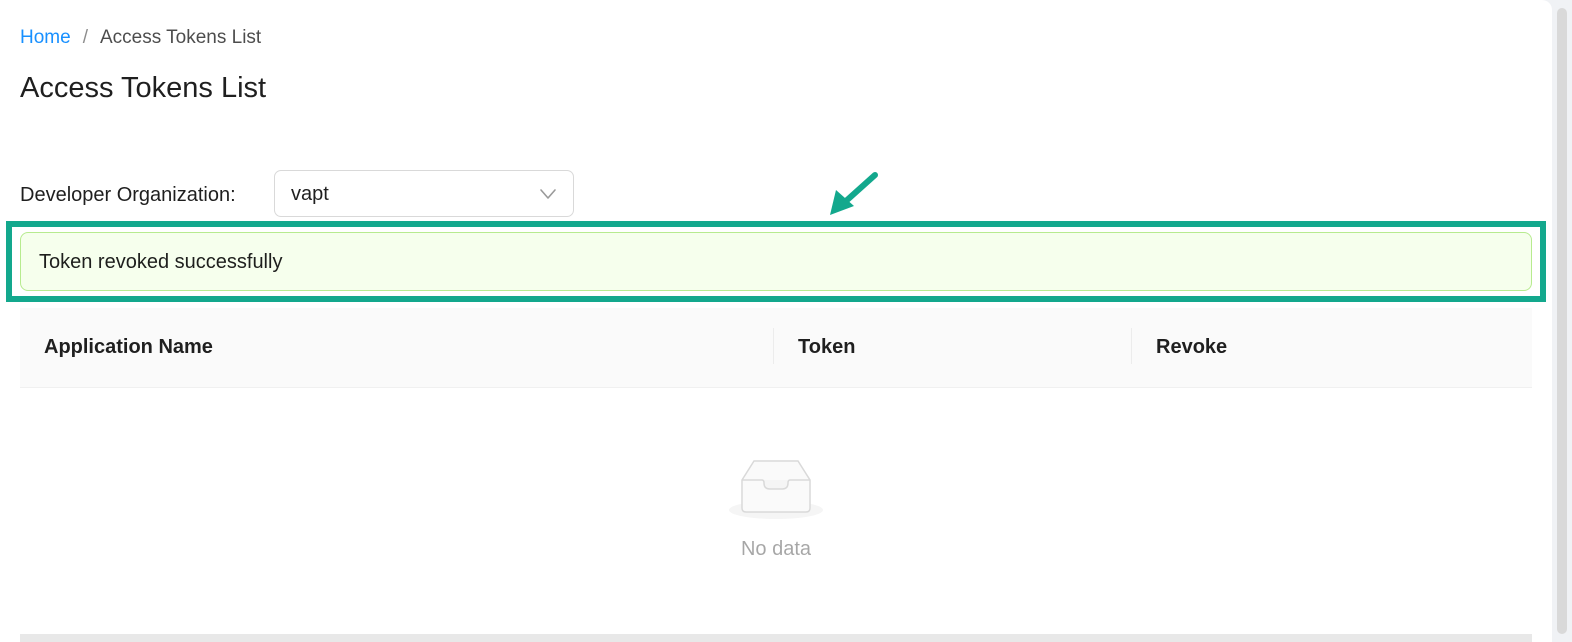 Image resolution: width=1572 pixels, height=642 pixels. Describe the element at coordinates (826, 347) in the screenshot. I see `column-header-token: Token` at that location.